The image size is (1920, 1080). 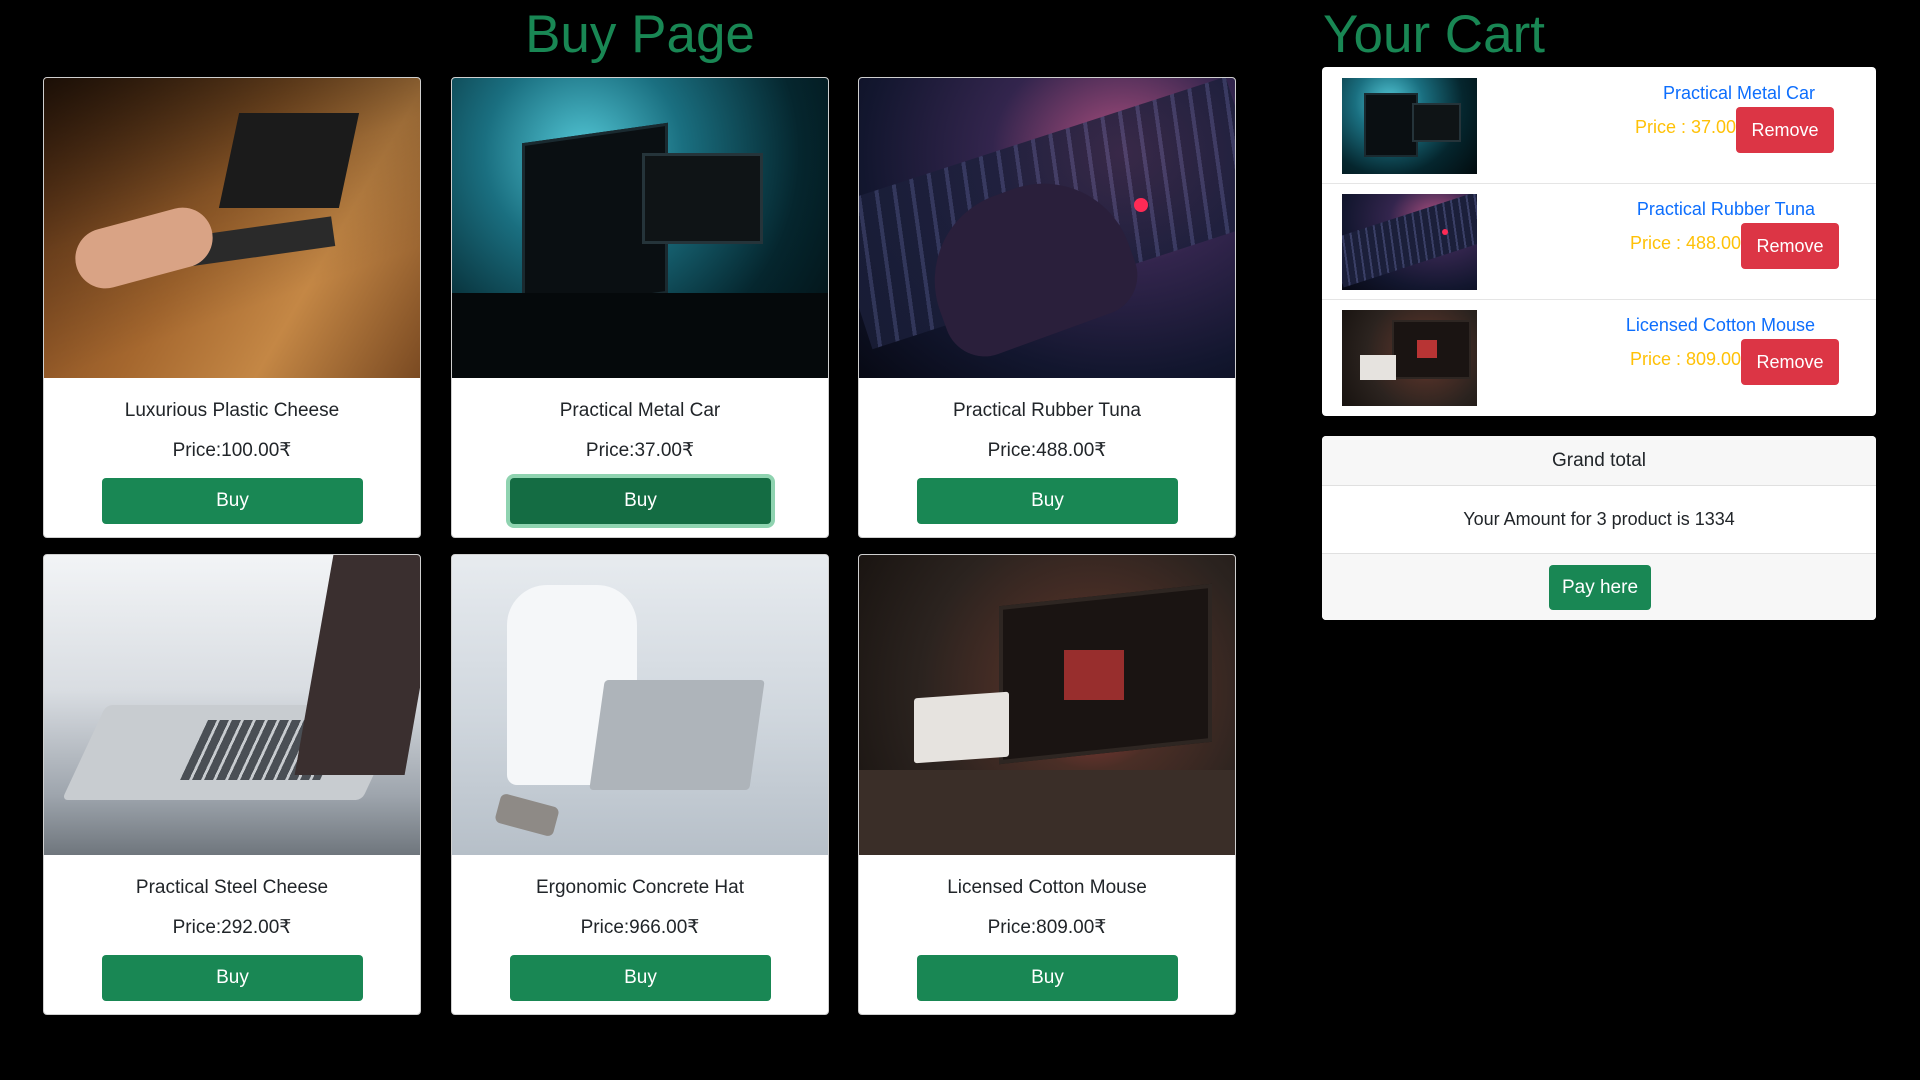 What do you see at coordinates (232, 450) in the screenshot?
I see `product-price: Price:100.00₹` at bounding box center [232, 450].